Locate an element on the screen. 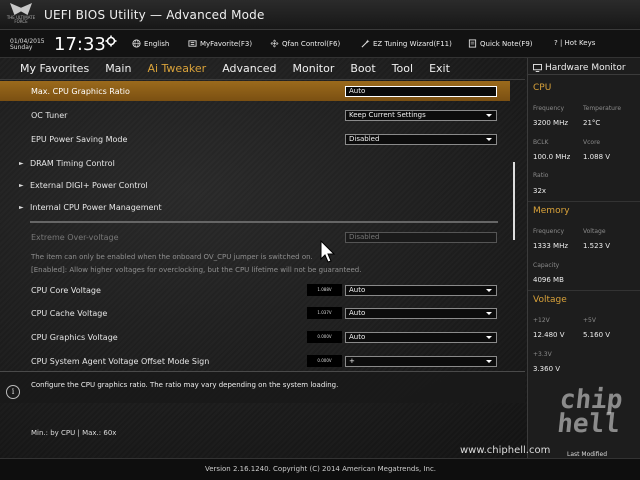  hot-keys-label: ? | Hot Keys is located at coordinates (575, 43).